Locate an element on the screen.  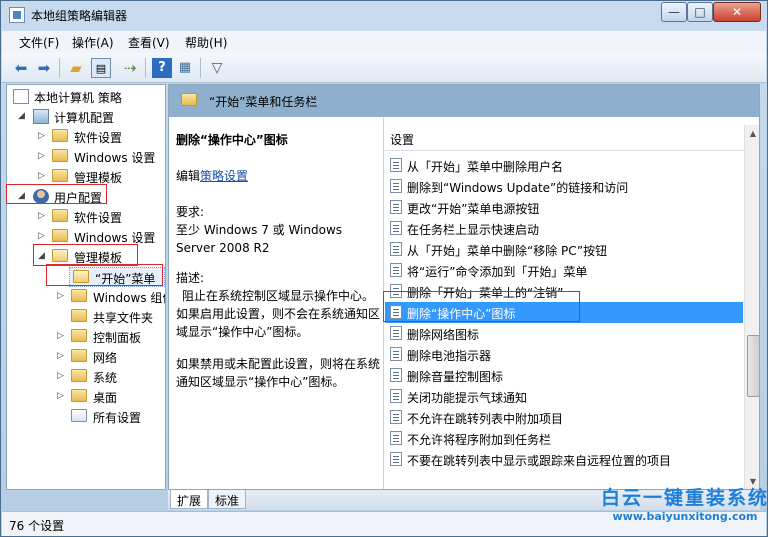
scrollbar-thumb is located at coordinates (753, 366).